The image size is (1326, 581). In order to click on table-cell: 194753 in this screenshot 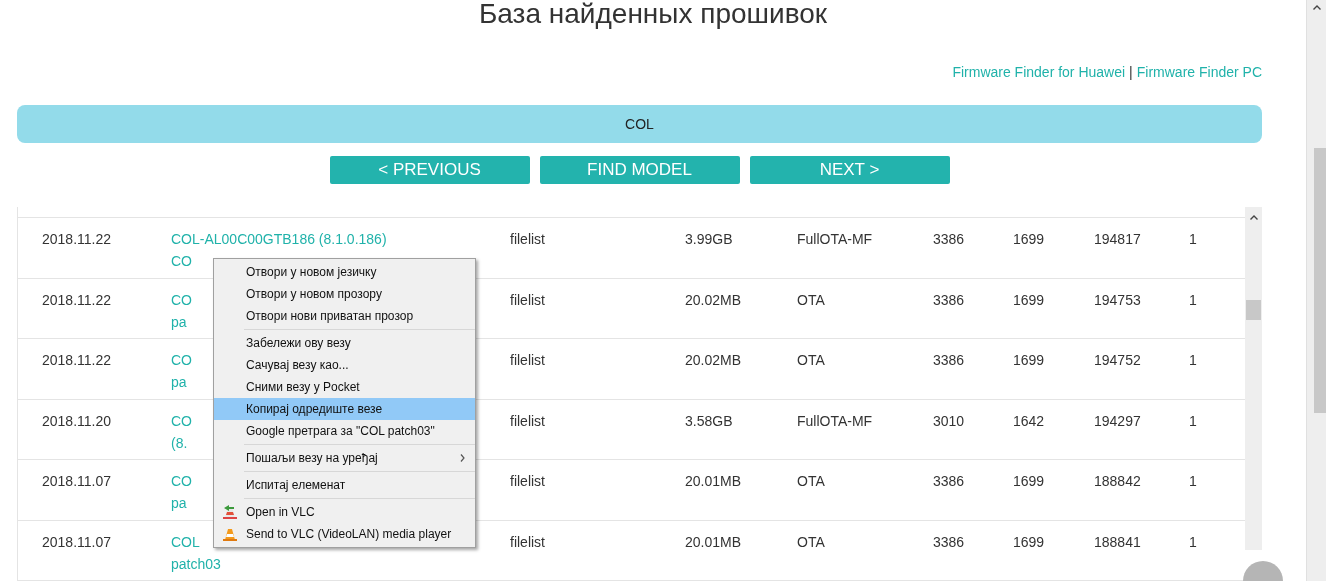, I will do `click(1117, 299)`.